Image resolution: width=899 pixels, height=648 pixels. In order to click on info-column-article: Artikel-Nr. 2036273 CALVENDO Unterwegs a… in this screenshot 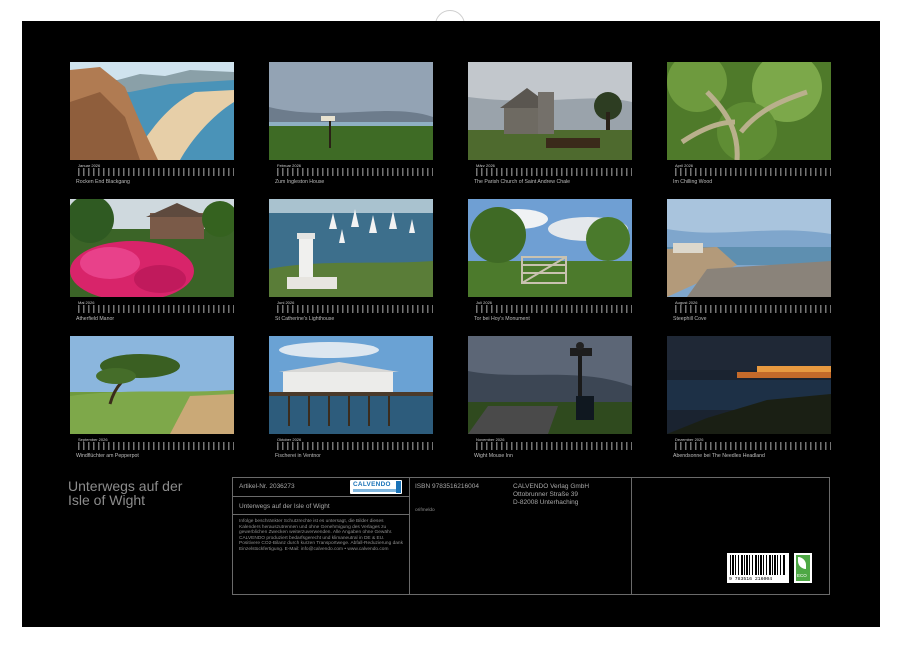, I will do `click(321, 536)`.